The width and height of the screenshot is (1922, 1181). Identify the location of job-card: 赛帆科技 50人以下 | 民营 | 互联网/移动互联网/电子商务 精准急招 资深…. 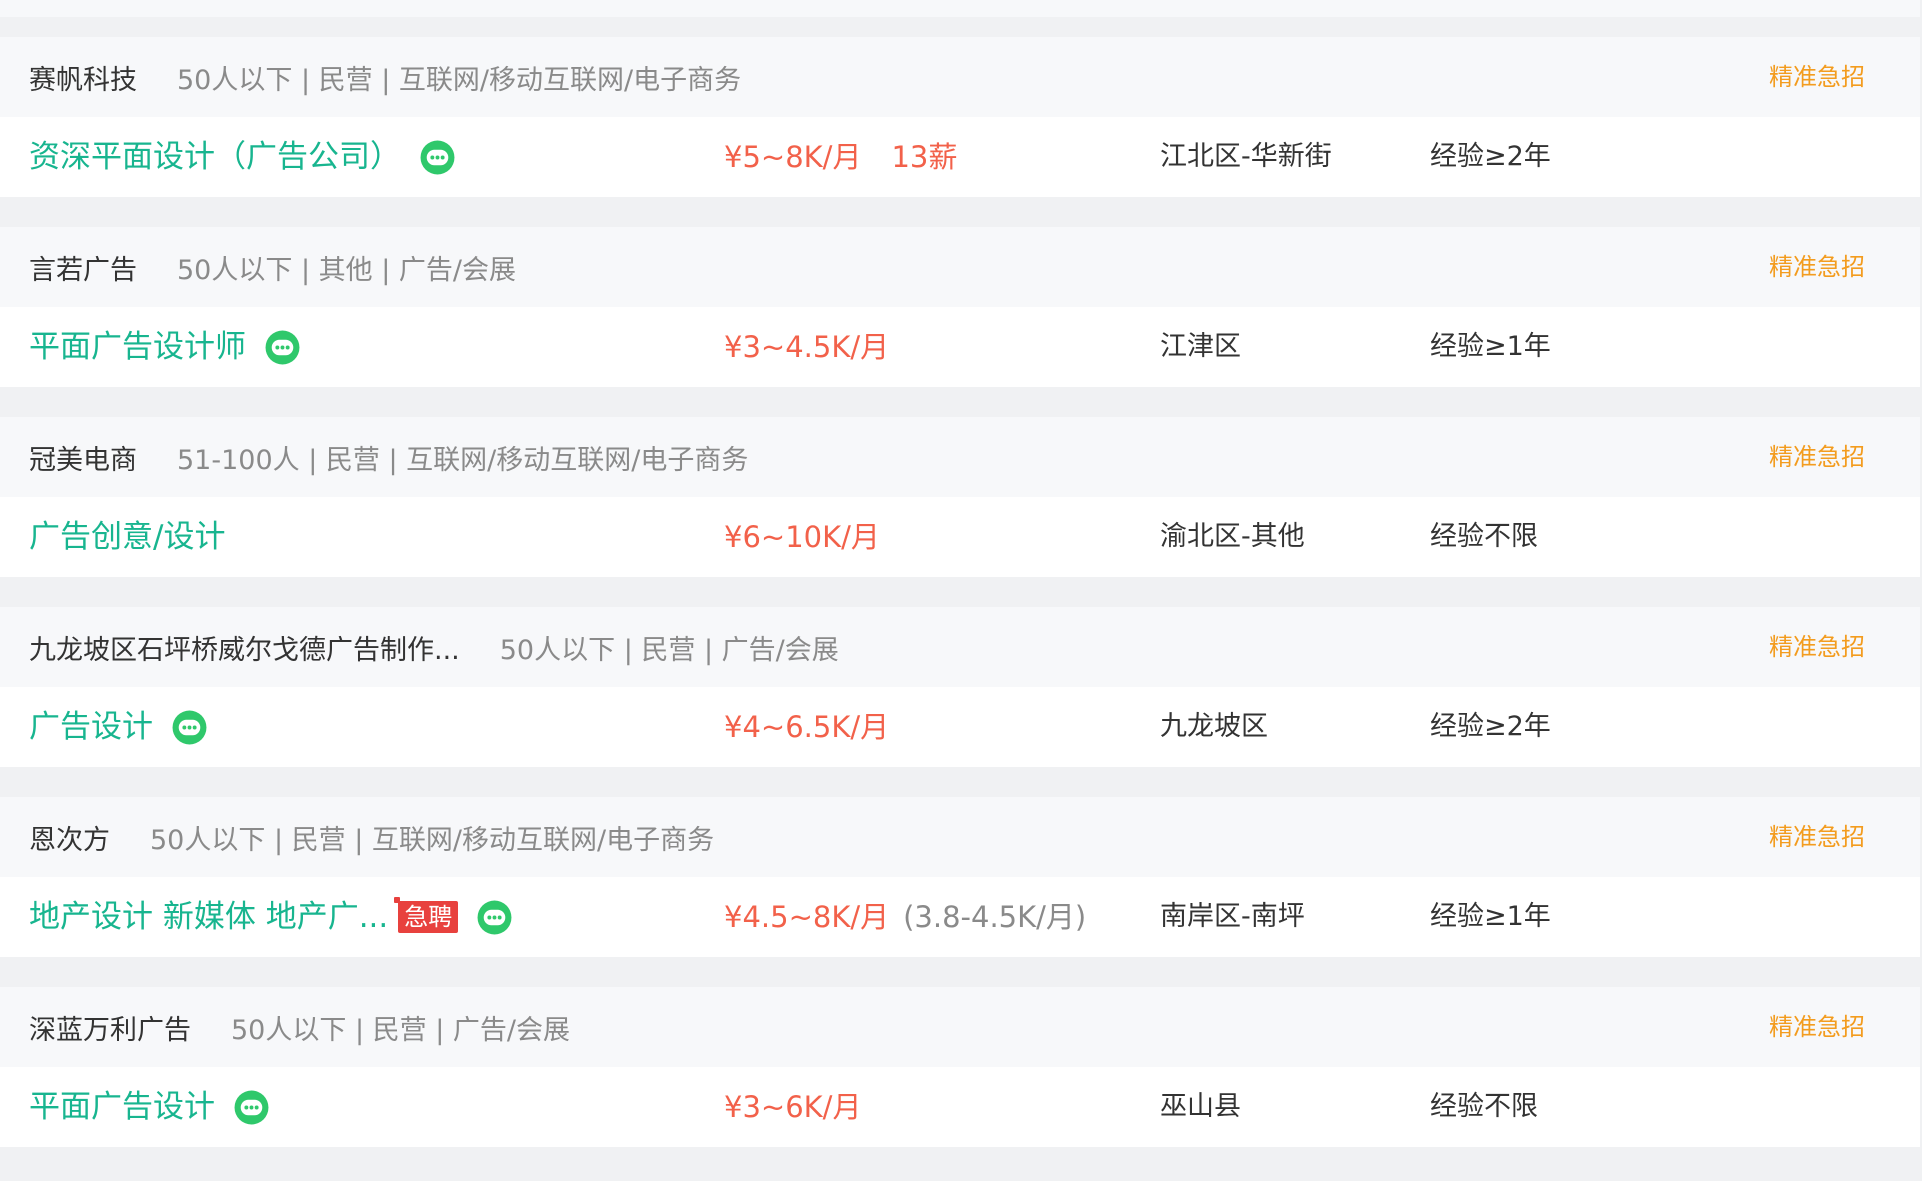
(960, 117).